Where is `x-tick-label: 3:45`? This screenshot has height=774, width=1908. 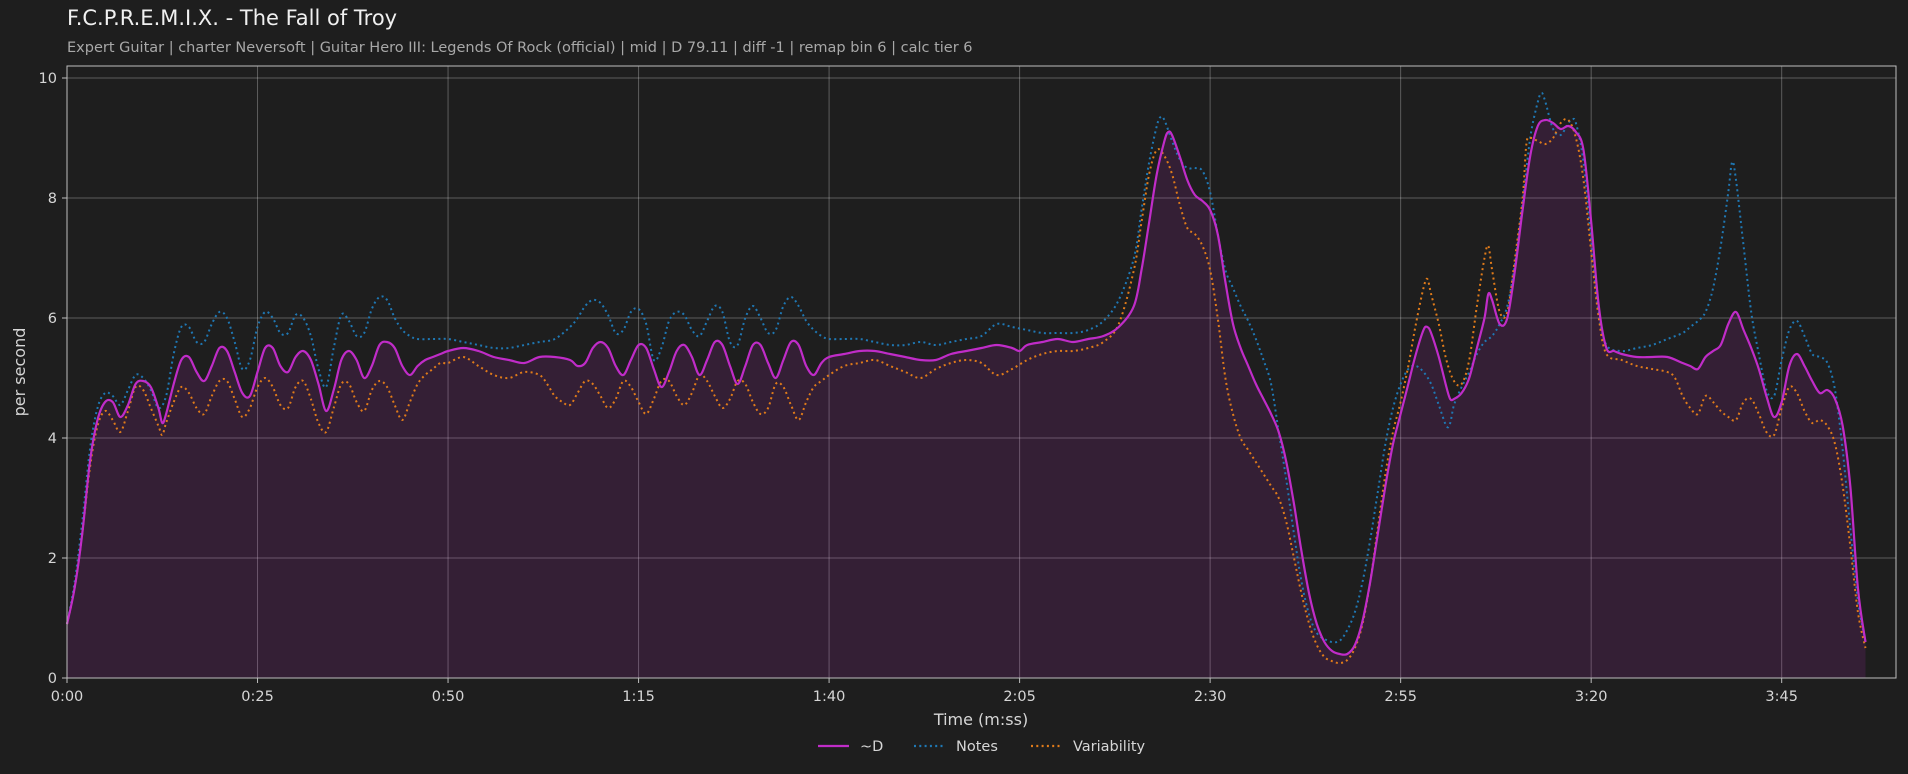
x-tick-label: 3:45 is located at coordinates (1781, 697).